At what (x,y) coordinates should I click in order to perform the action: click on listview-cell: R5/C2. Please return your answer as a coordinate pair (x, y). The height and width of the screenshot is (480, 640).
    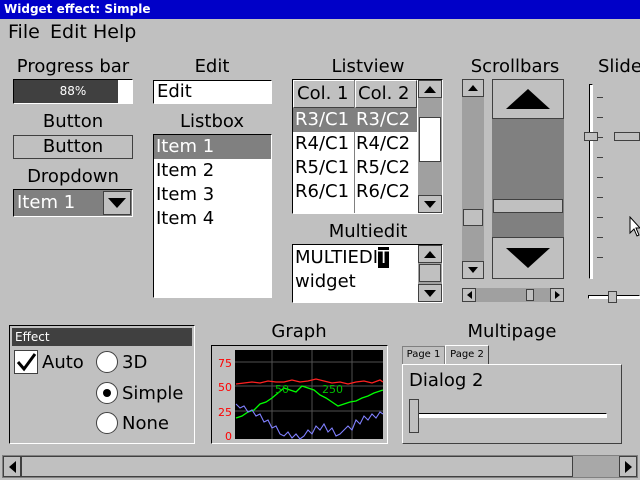
    Looking at the image, I should click on (383, 167).